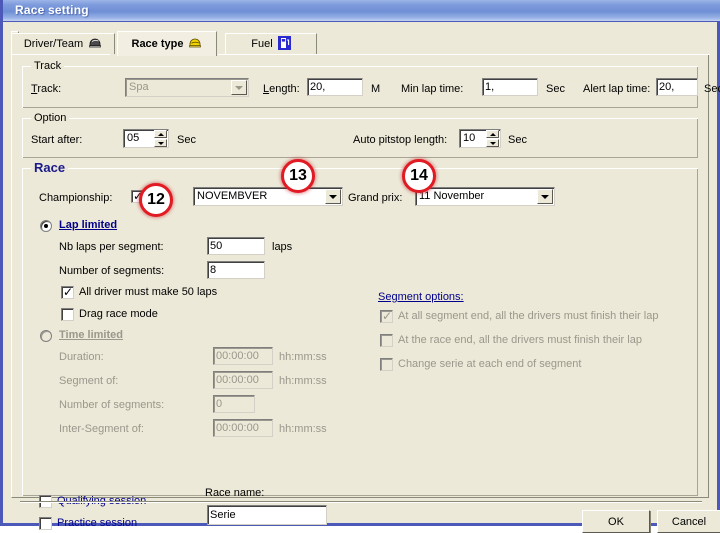 This screenshot has width=720, height=533. What do you see at coordinates (236, 246) in the screenshot?
I see `nb-laps-per-segment-input: 50` at bounding box center [236, 246].